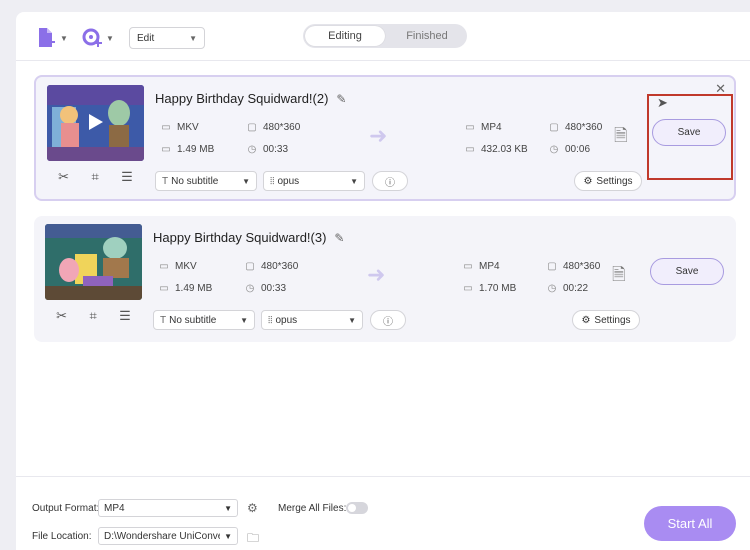 This screenshot has width=750, height=550. Describe the element at coordinates (480, 266) in the screenshot. I see `target-format: ▭ MP4` at that location.